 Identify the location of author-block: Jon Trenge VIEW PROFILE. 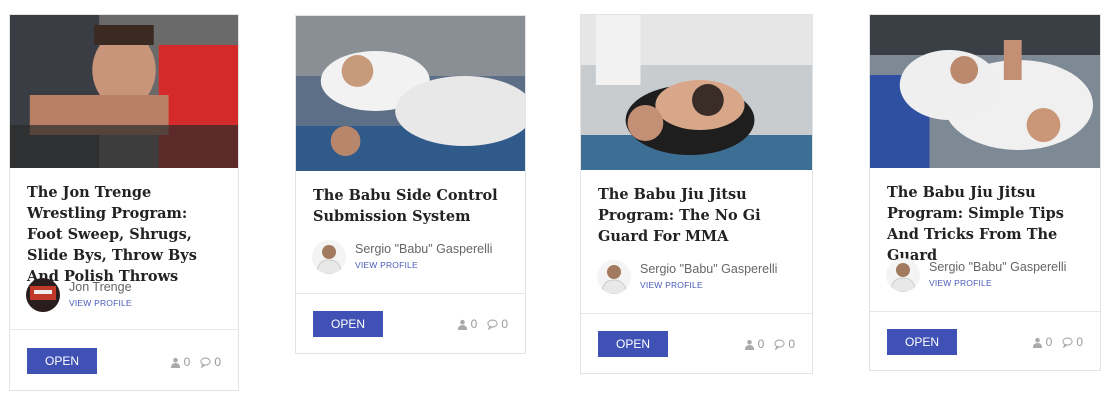
(126, 296).